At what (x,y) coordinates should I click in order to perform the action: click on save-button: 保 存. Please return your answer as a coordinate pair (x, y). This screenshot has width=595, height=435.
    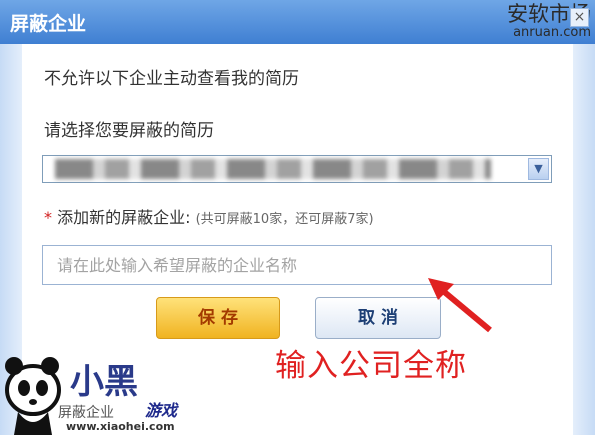
    Looking at the image, I should click on (218, 318).